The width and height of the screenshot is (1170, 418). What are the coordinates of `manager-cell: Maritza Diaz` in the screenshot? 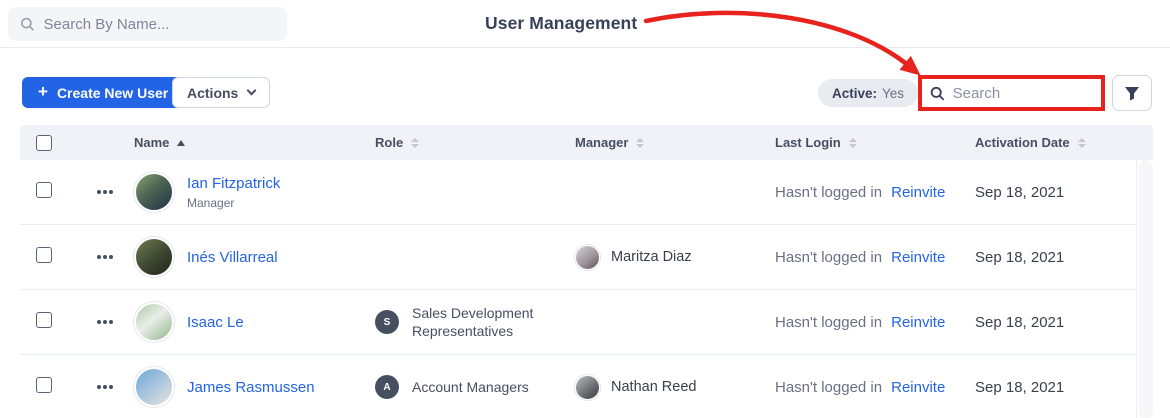 It's located at (675, 257).